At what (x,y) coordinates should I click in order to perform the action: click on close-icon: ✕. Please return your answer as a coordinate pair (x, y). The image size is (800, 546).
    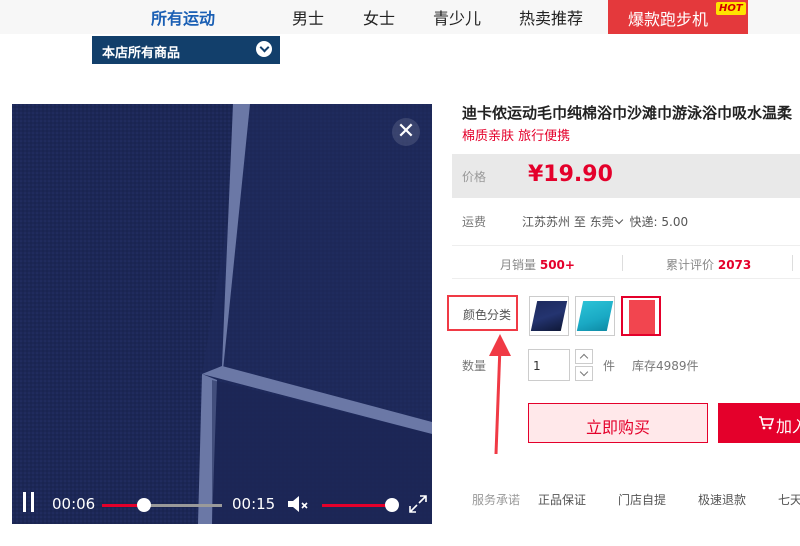
    Looking at the image, I should click on (406, 131).